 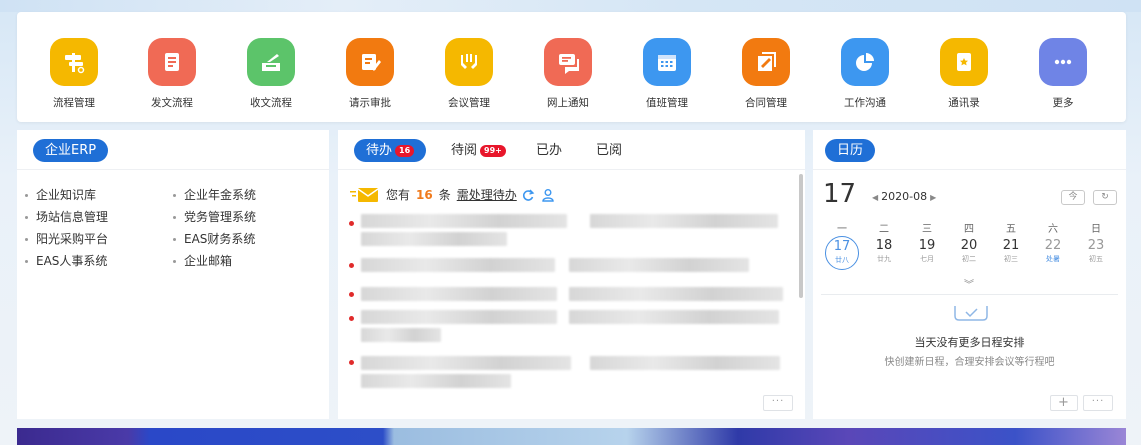 What do you see at coordinates (766, 74) in the screenshot?
I see `app-contract: 合同管理` at bounding box center [766, 74].